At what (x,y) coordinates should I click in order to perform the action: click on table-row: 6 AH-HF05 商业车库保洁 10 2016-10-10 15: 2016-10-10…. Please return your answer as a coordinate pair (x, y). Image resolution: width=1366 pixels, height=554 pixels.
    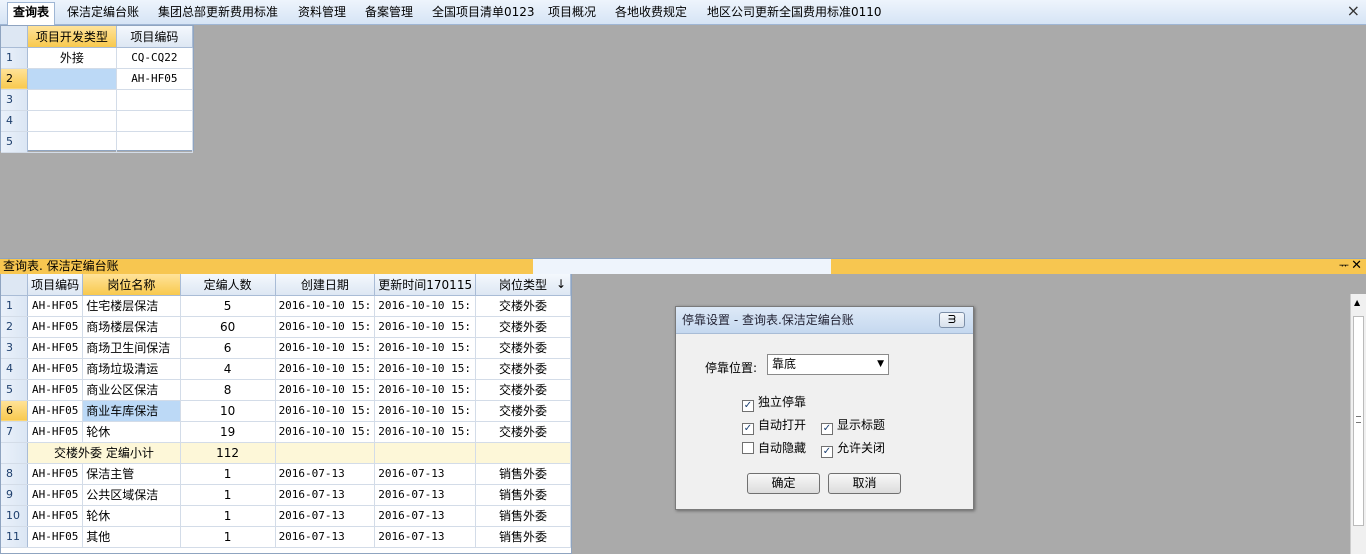
    Looking at the image, I should click on (286, 411).